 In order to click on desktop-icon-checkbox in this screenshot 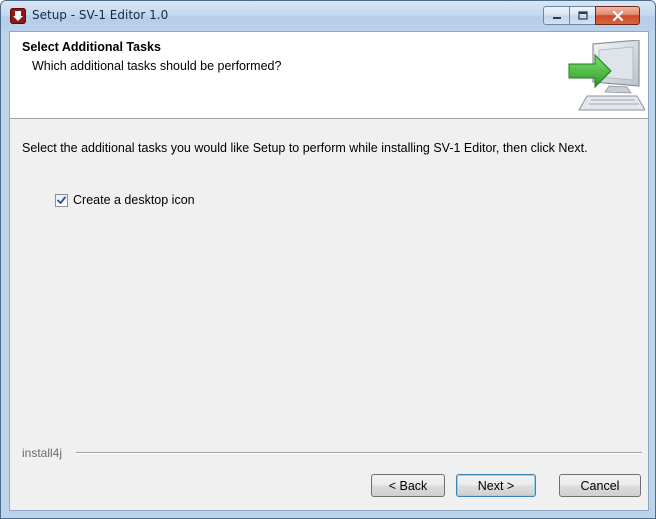, I will do `click(61, 200)`.